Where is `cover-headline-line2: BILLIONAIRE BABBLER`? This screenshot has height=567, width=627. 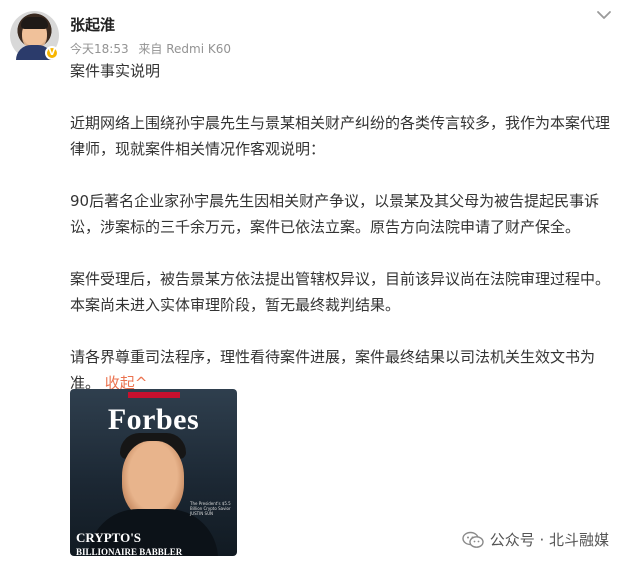
cover-headline-line2: BILLIONAIRE BABBLER is located at coordinates (129, 551).